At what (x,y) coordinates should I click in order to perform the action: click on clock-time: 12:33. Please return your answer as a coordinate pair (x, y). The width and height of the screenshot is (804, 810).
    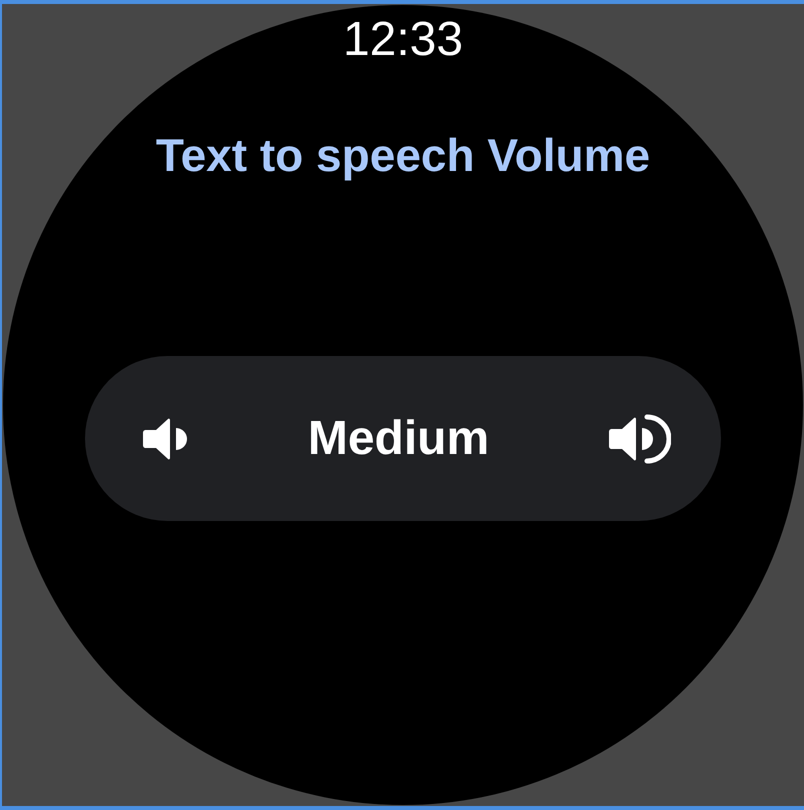
    Looking at the image, I should click on (403, 40).